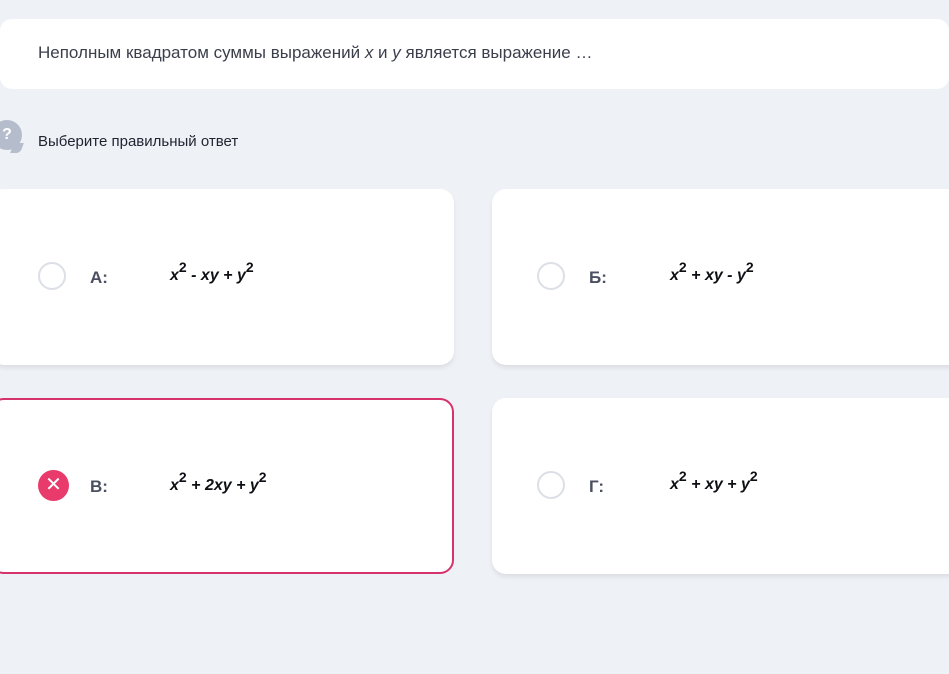 This screenshot has width=949, height=674. What do you see at coordinates (598, 277) in the screenshot?
I see `option-label-b: Б:` at bounding box center [598, 277].